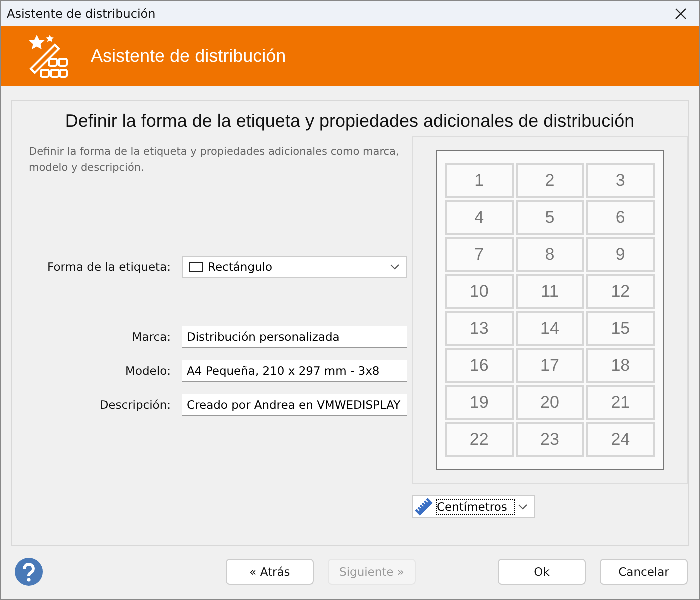 This screenshot has width=700, height=600. What do you see at coordinates (620, 254) in the screenshot?
I see `label-cell: 9` at bounding box center [620, 254].